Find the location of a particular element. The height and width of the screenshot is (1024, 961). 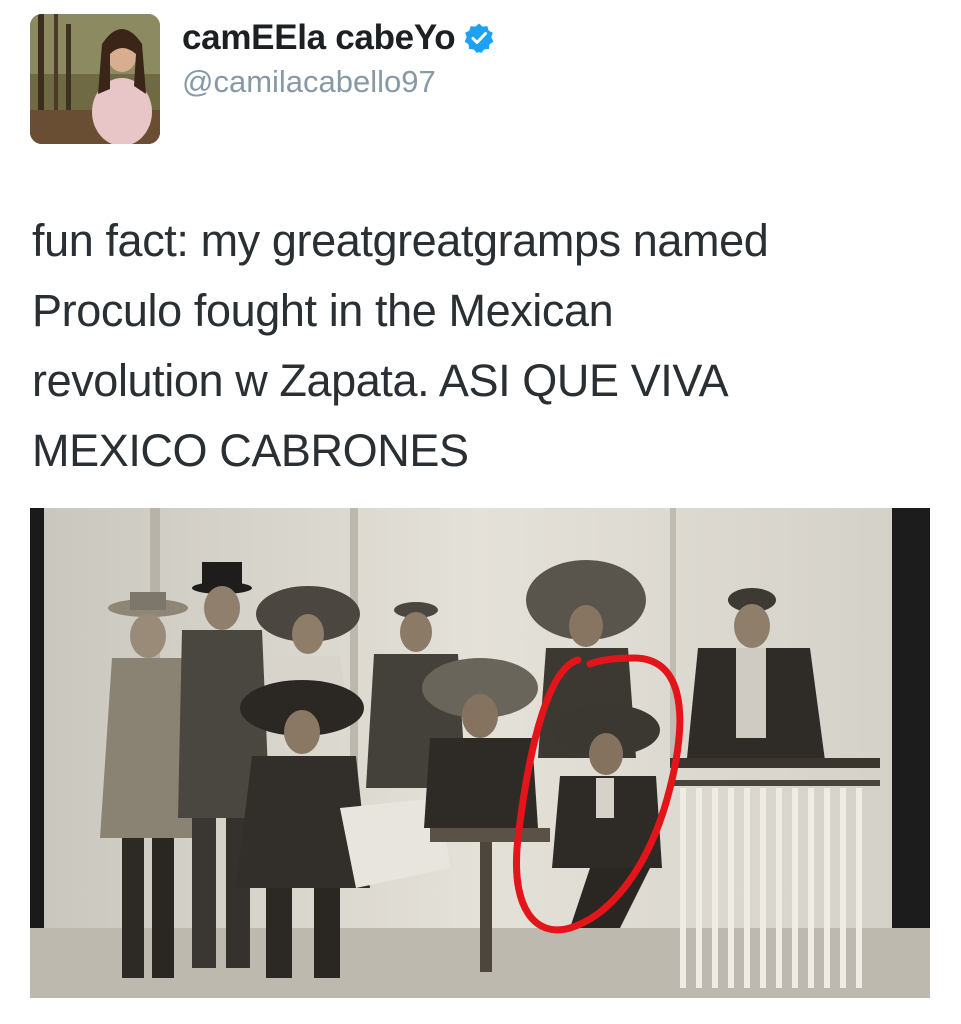

avatar is located at coordinates (95, 79).